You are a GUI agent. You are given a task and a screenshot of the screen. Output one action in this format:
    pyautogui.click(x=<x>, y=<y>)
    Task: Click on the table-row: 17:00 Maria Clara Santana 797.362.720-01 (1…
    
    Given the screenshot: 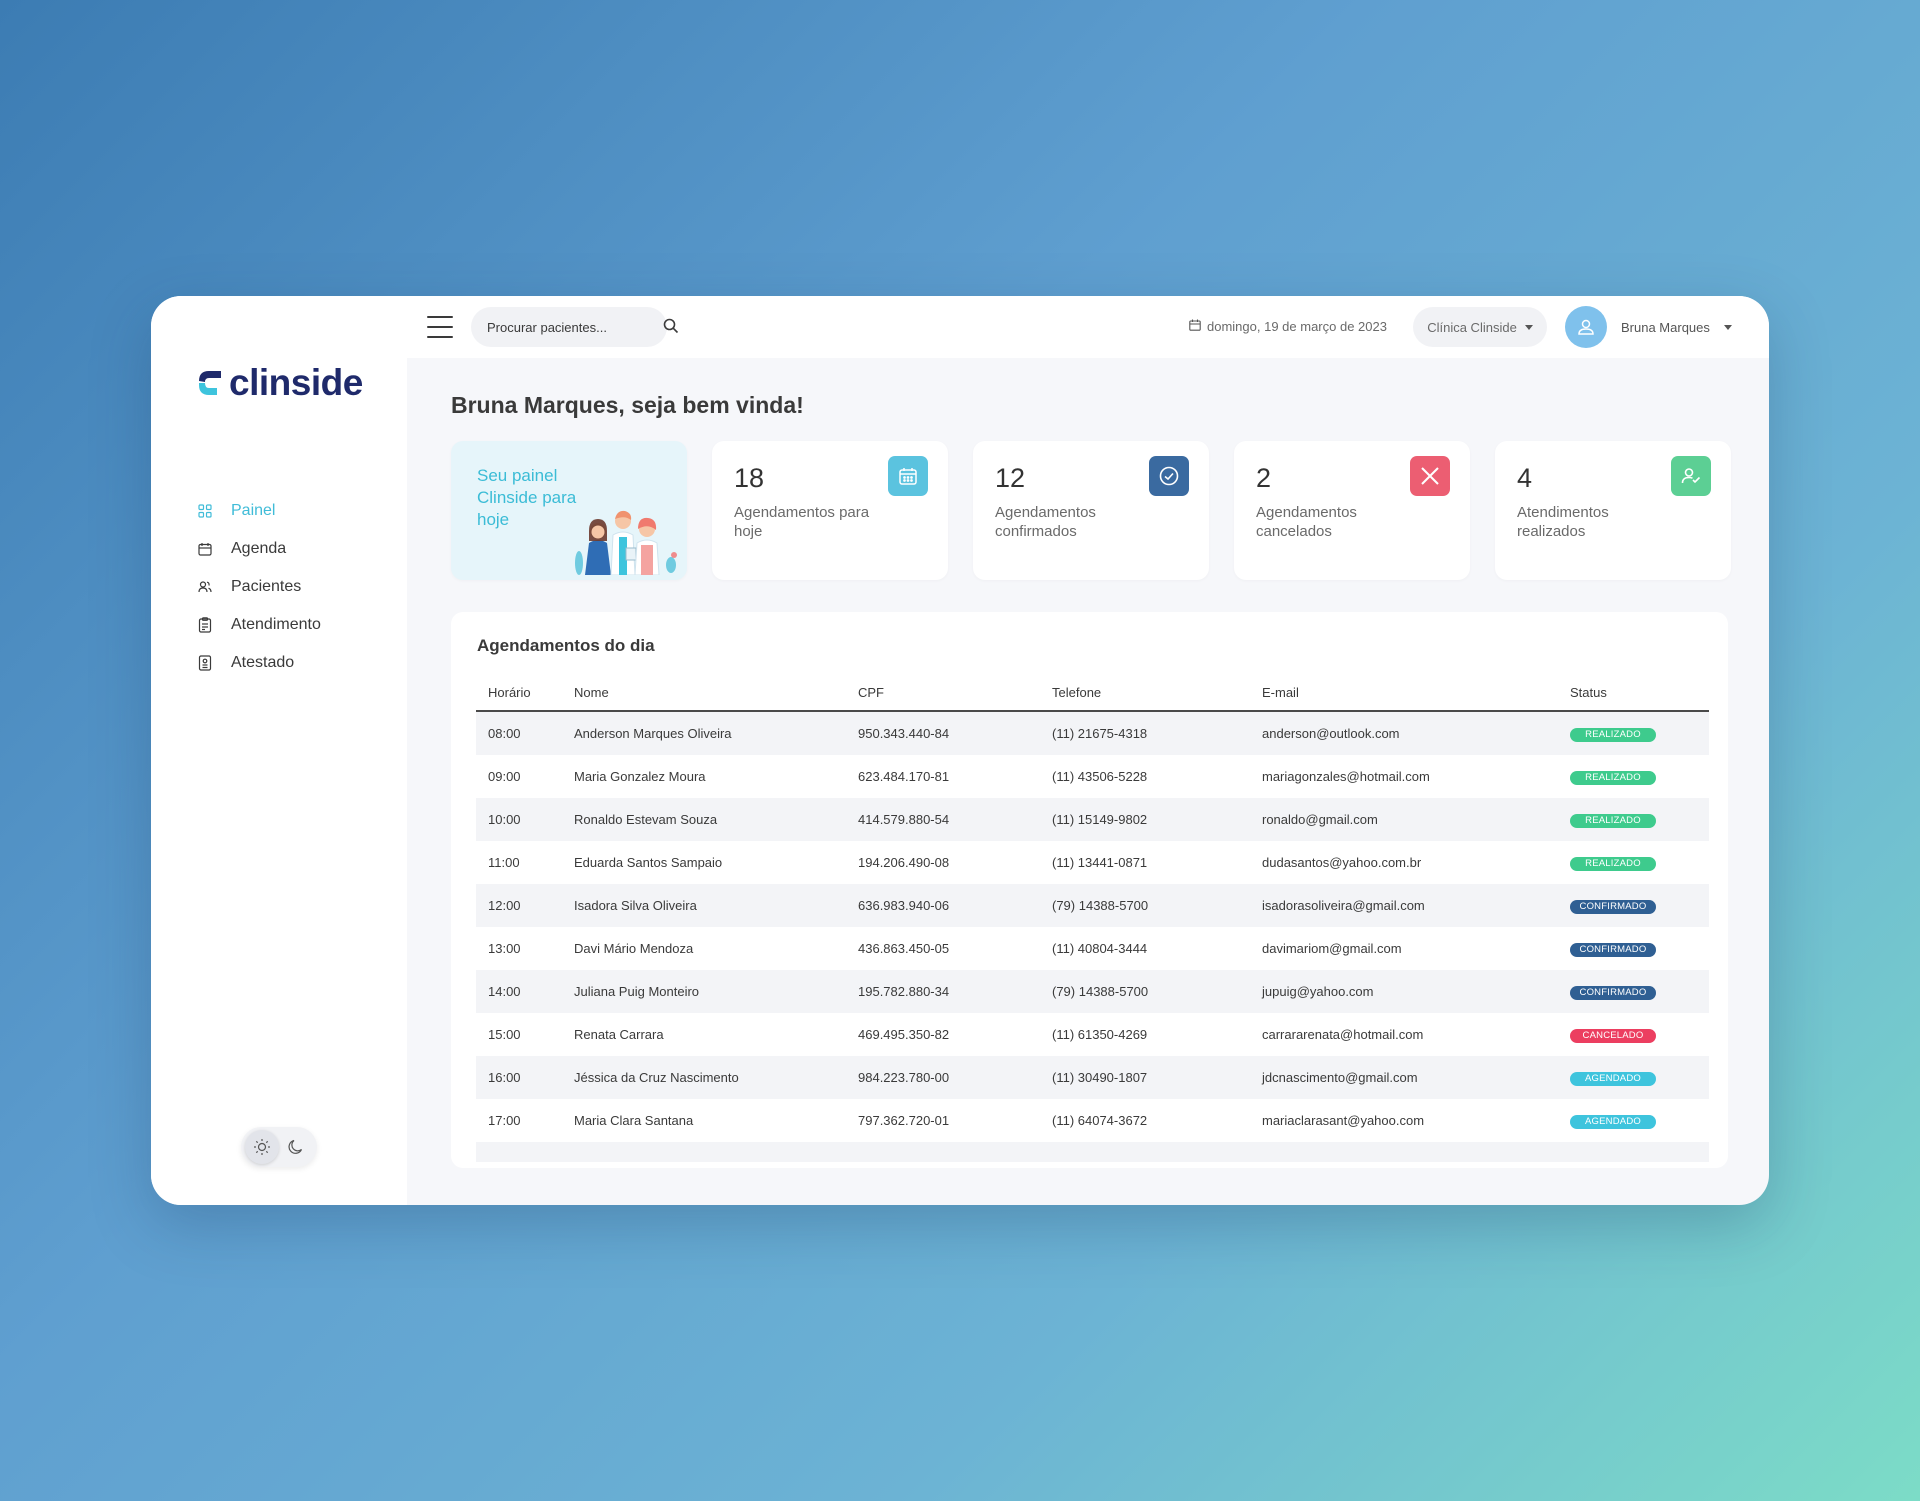 What is the action you would take?
    pyautogui.click(x=1092, y=1120)
    